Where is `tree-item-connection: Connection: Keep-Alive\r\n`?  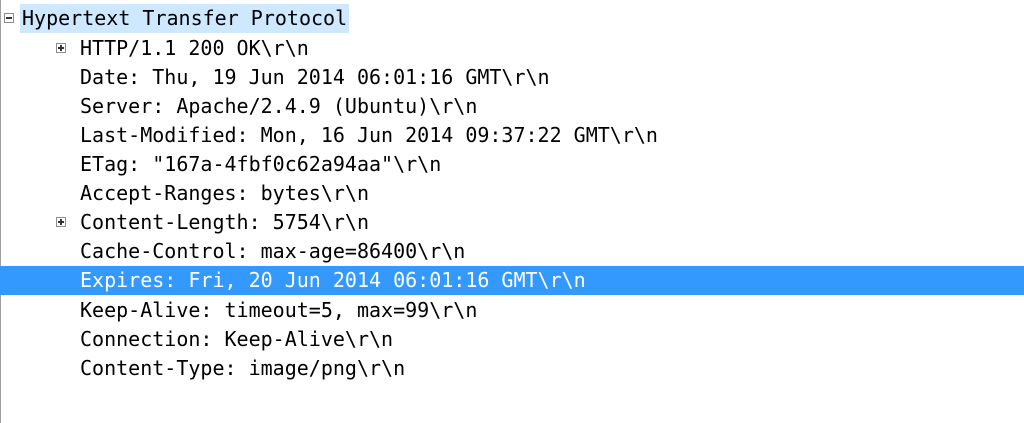
tree-item-connection: Connection: Keep-Alive\r\n is located at coordinates (512, 339).